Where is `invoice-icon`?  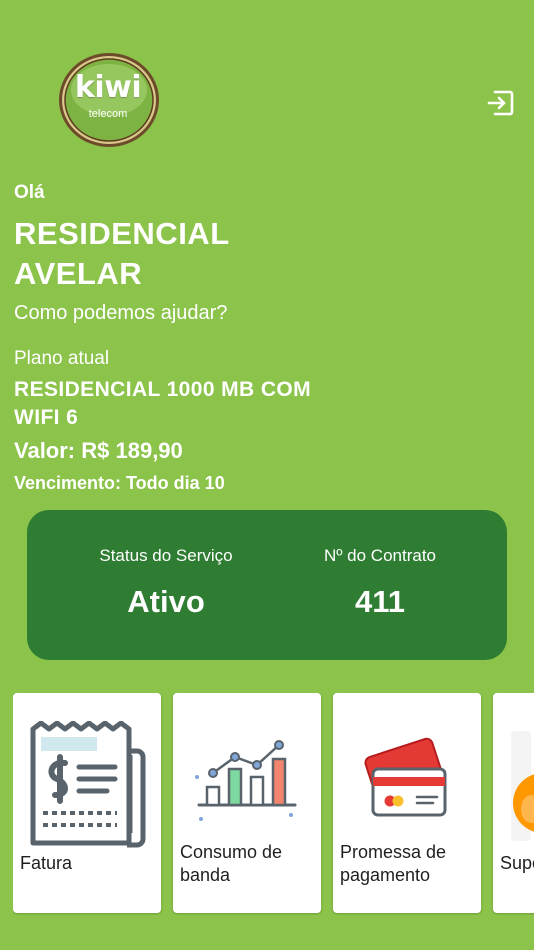 invoice-icon is located at coordinates (88, 784).